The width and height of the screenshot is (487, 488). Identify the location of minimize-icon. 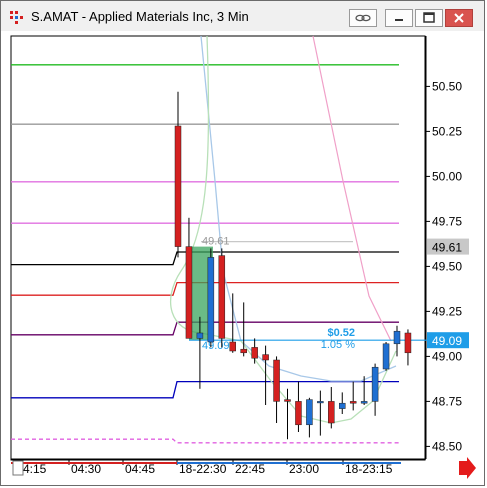
(399, 20).